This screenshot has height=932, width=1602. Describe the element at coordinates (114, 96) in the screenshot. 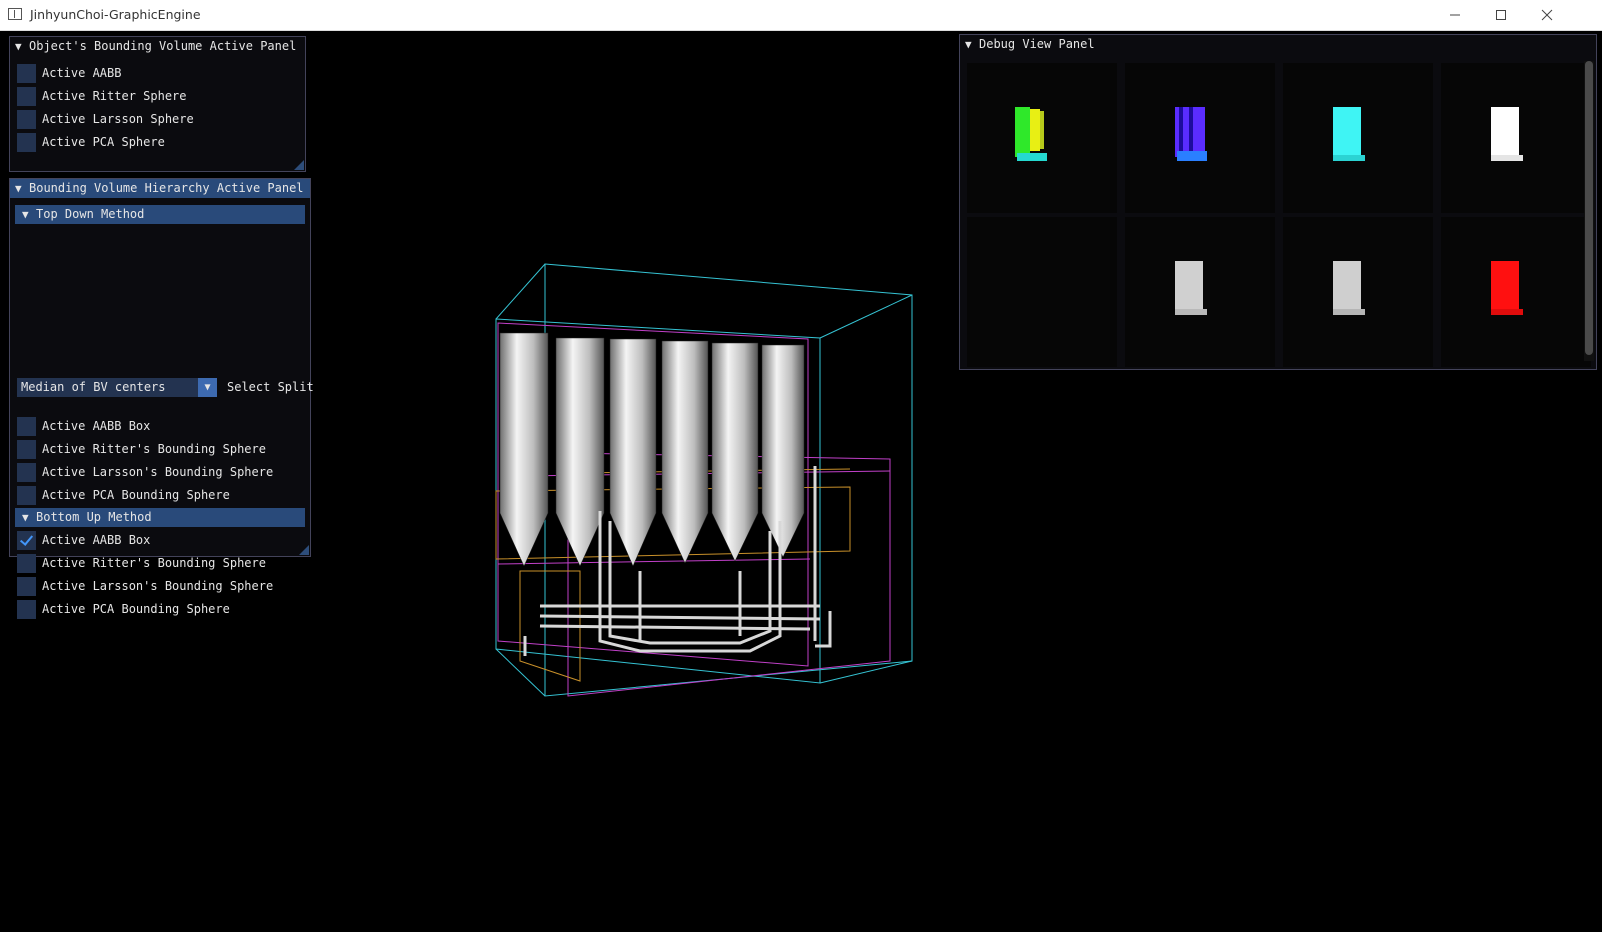

I see `checkbox-label: Active Ritter Sphere` at that location.